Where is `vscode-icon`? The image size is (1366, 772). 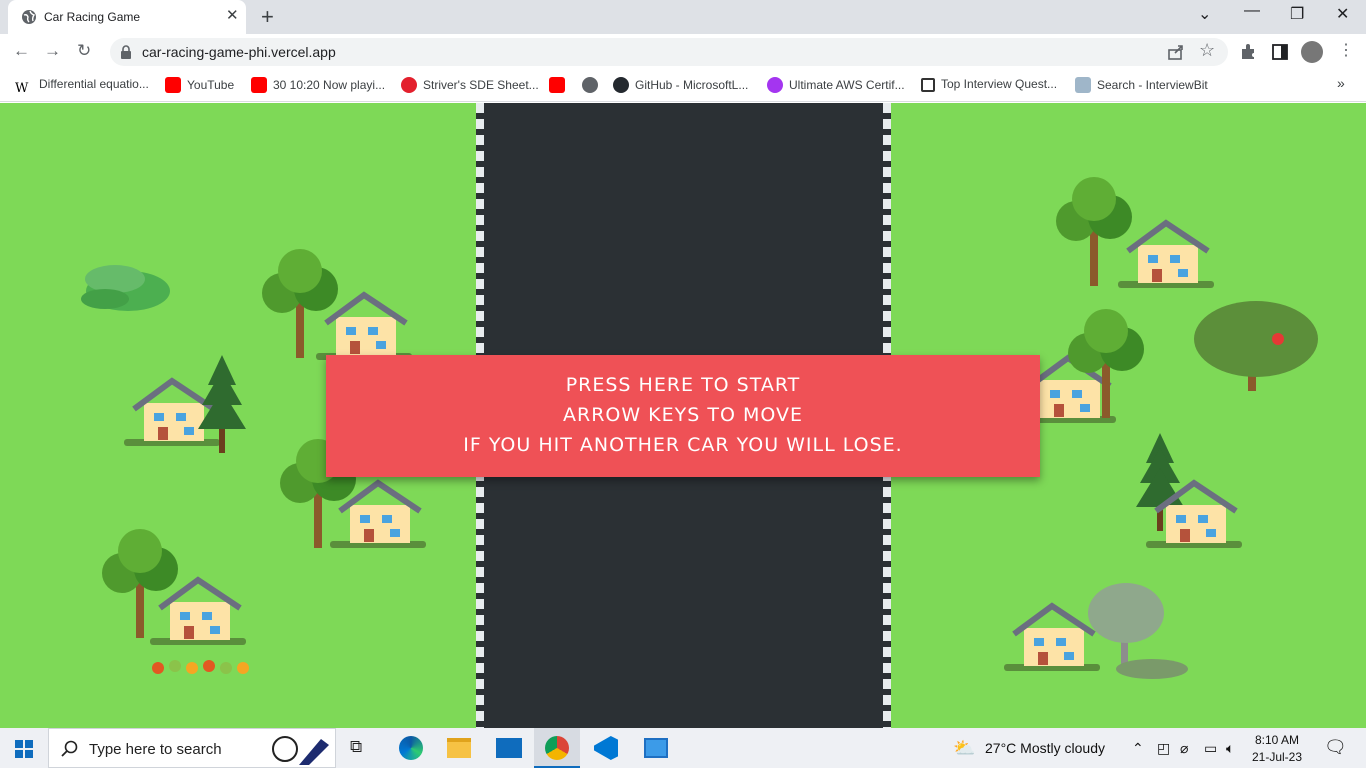
vscode-icon is located at coordinates (606, 748).